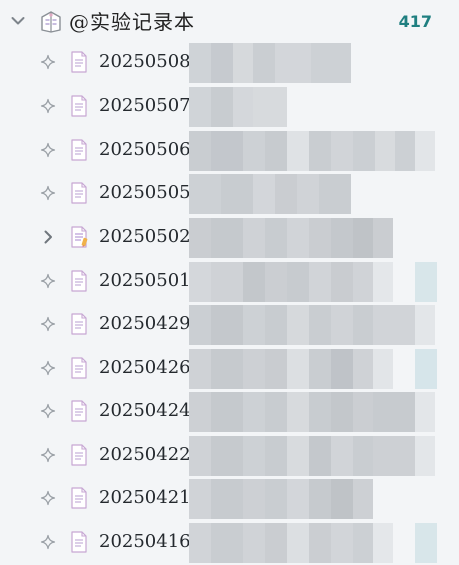 The width and height of the screenshot is (459, 565). Describe the element at coordinates (229, 151) in the screenshot. I see `tree-item: 20250506` at that location.